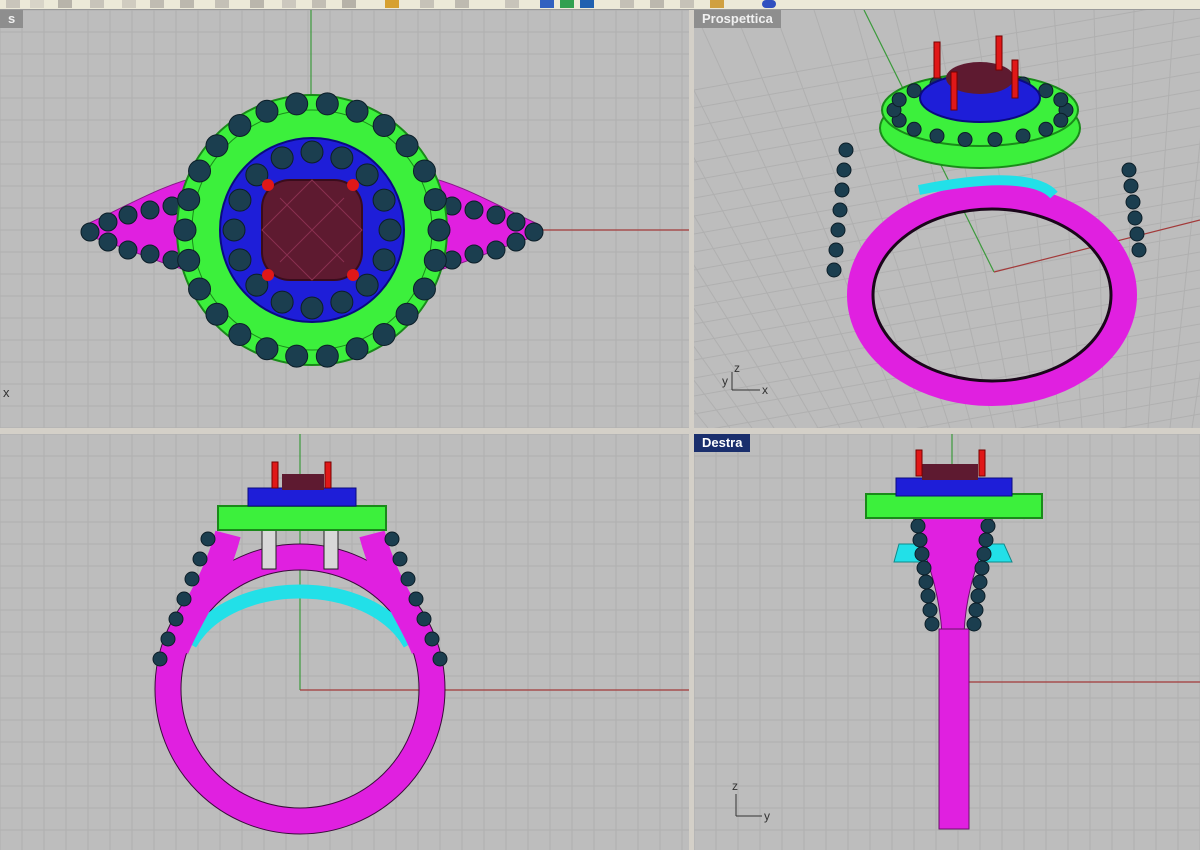  I want to click on toolbar-button-zoom-extents, so click(462, 4).